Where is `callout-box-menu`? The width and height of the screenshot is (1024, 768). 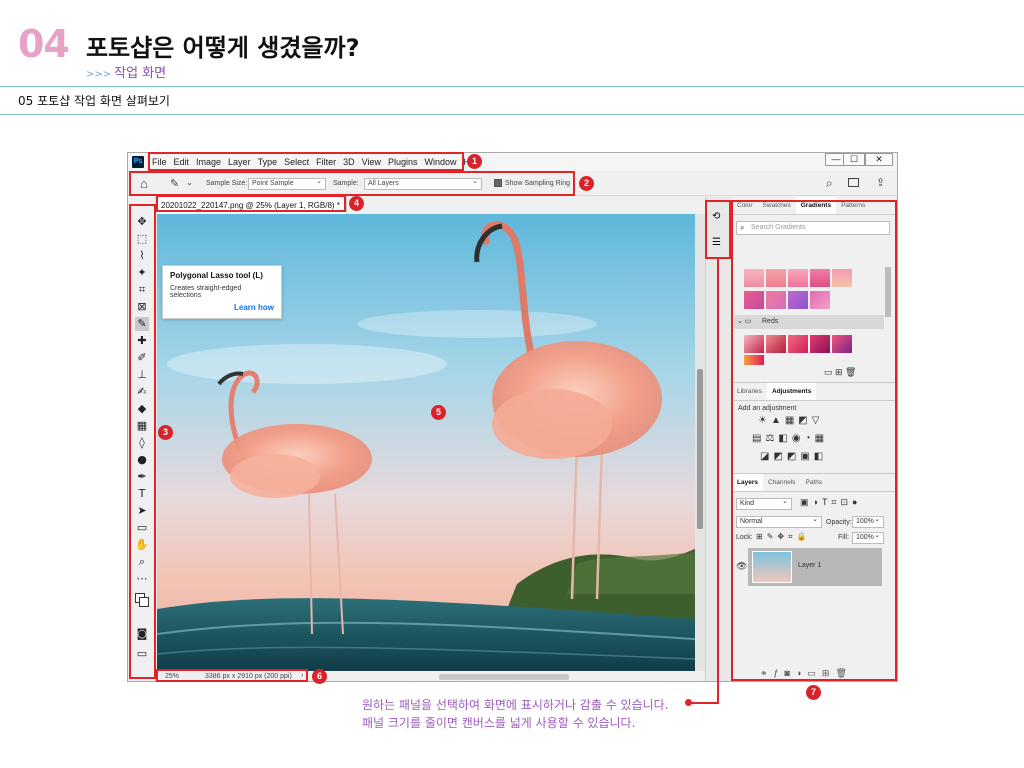 callout-box-menu is located at coordinates (306, 161).